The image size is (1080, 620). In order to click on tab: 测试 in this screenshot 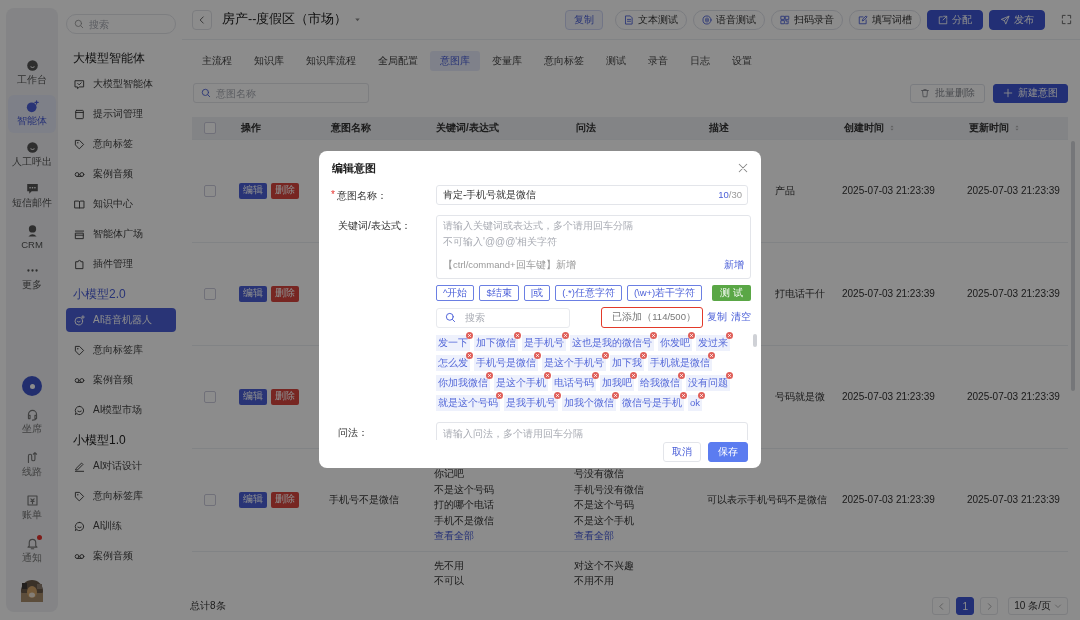, I will do `click(616, 61)`.